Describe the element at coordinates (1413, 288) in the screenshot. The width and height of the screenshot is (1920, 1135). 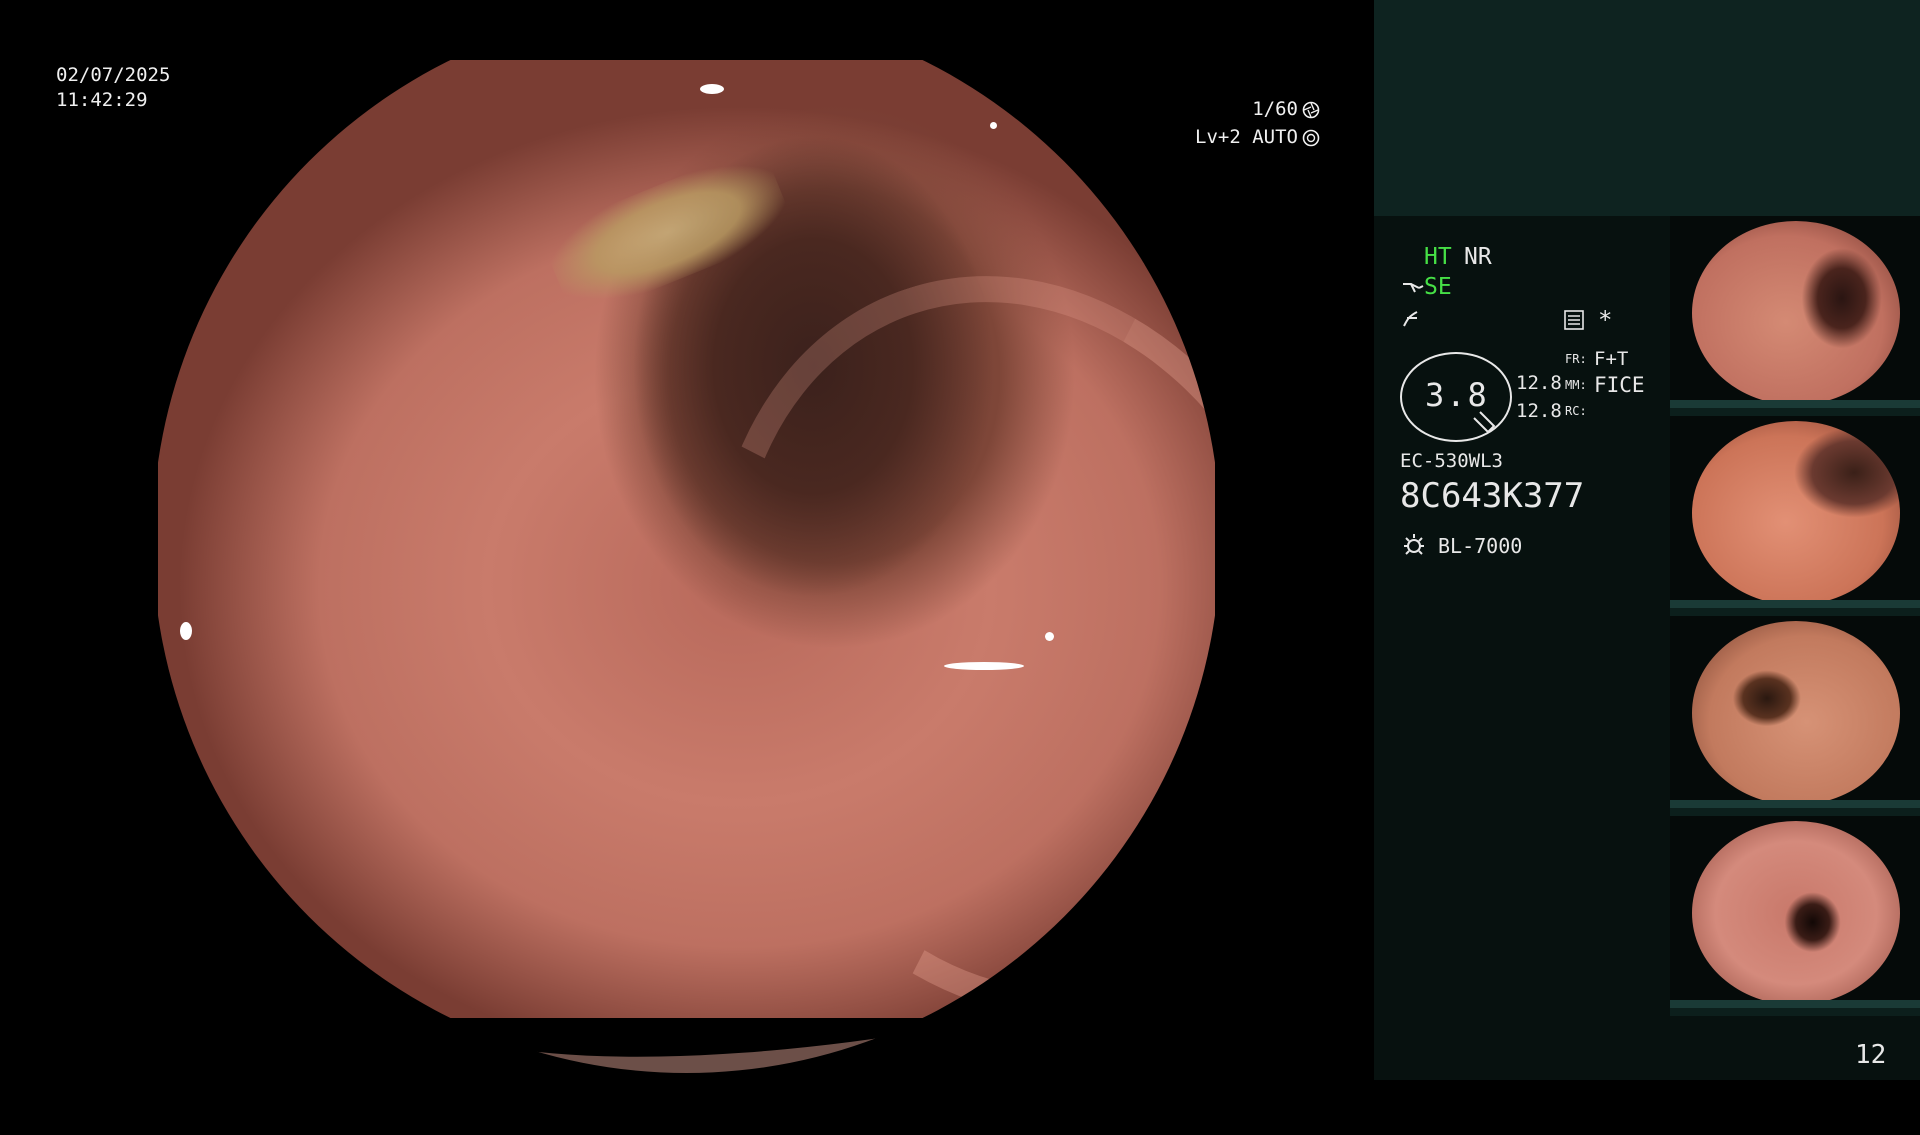
I see `edge-enhance-icon` at that location.